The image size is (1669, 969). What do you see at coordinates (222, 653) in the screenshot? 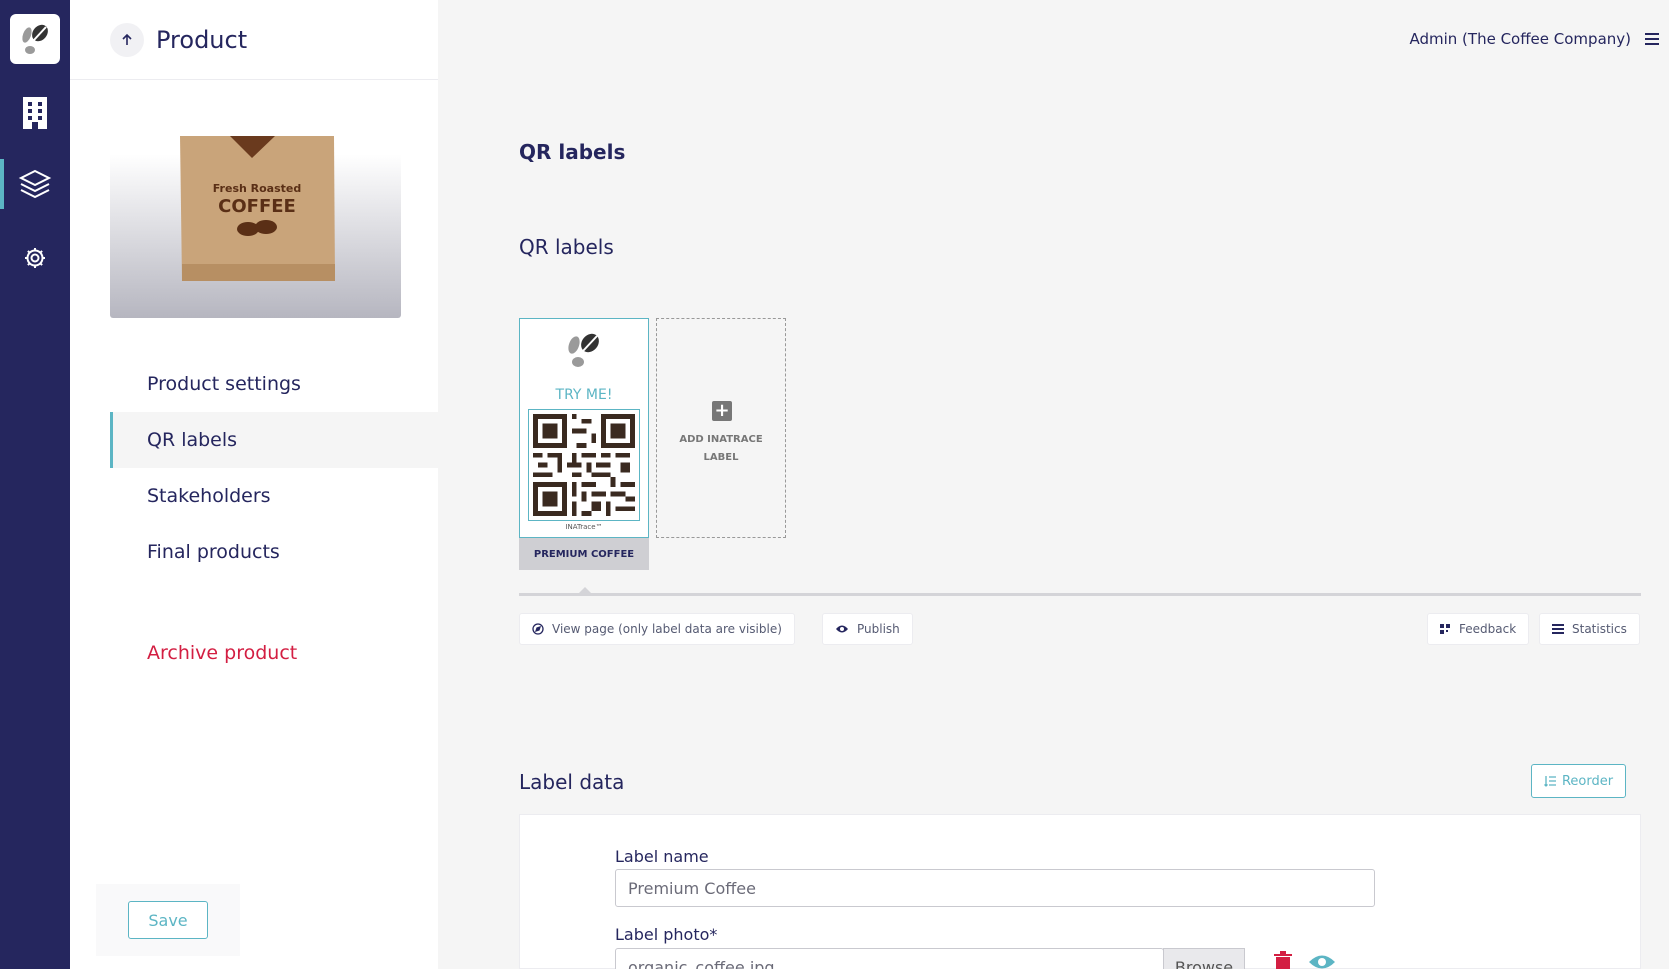
I see `archive-product-link: Archive product` at bounding box center [222, 653].